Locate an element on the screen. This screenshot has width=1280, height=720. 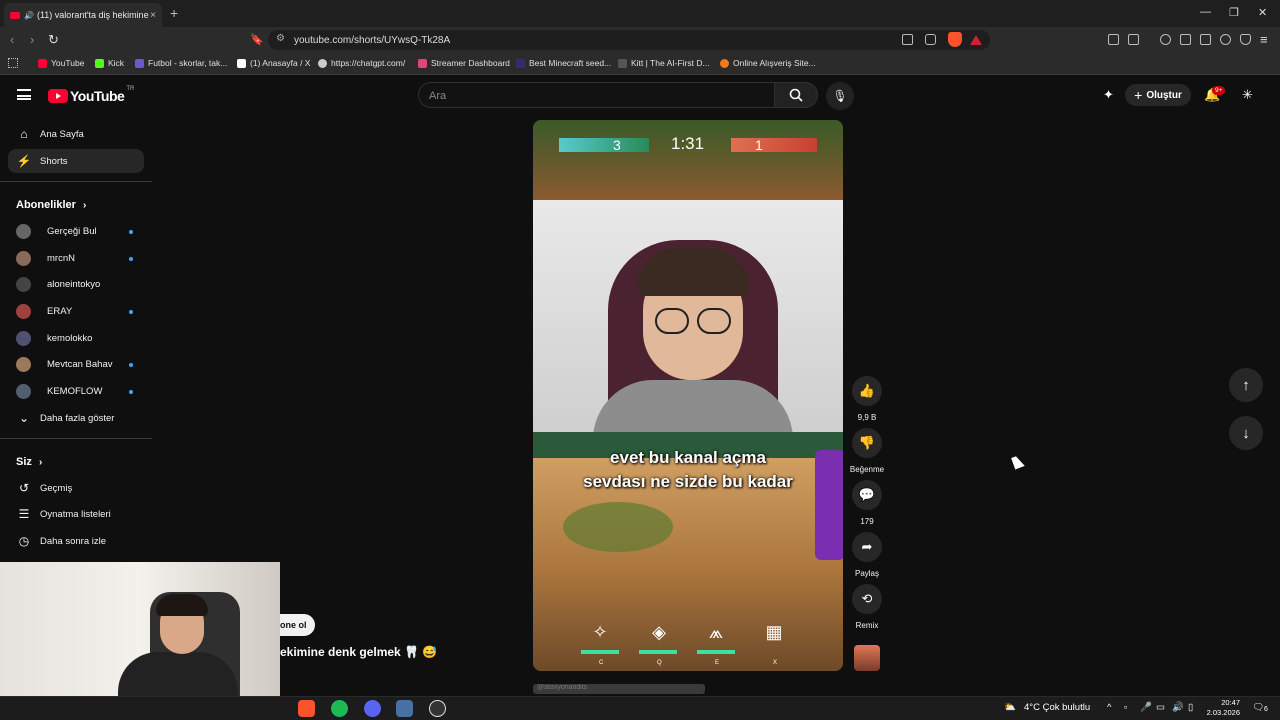
dislike-button: 👎 Beğenme is located at coordinates (867, 451).